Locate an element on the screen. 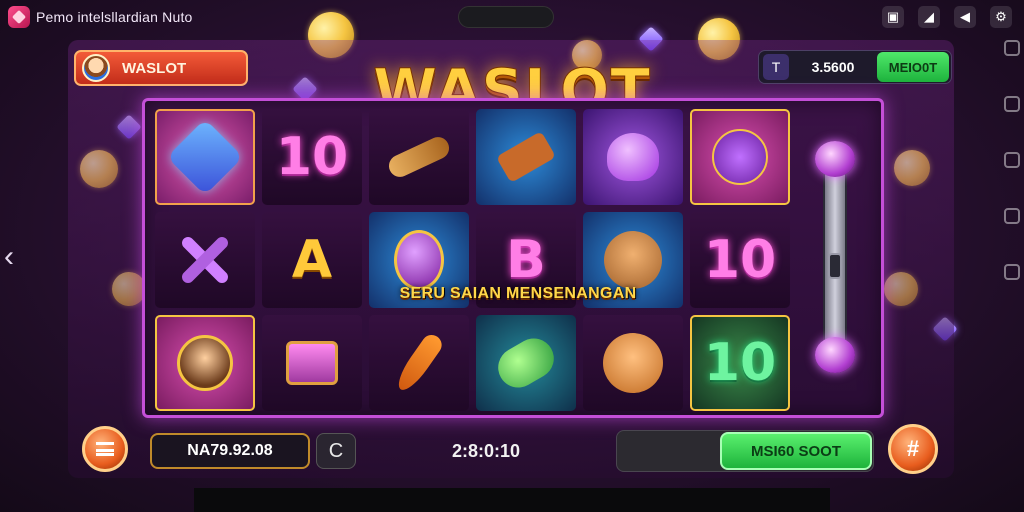 The width and height of the screenshot is (1024, 512). purple-gem-heart-art is located at coordinates (633, 157).